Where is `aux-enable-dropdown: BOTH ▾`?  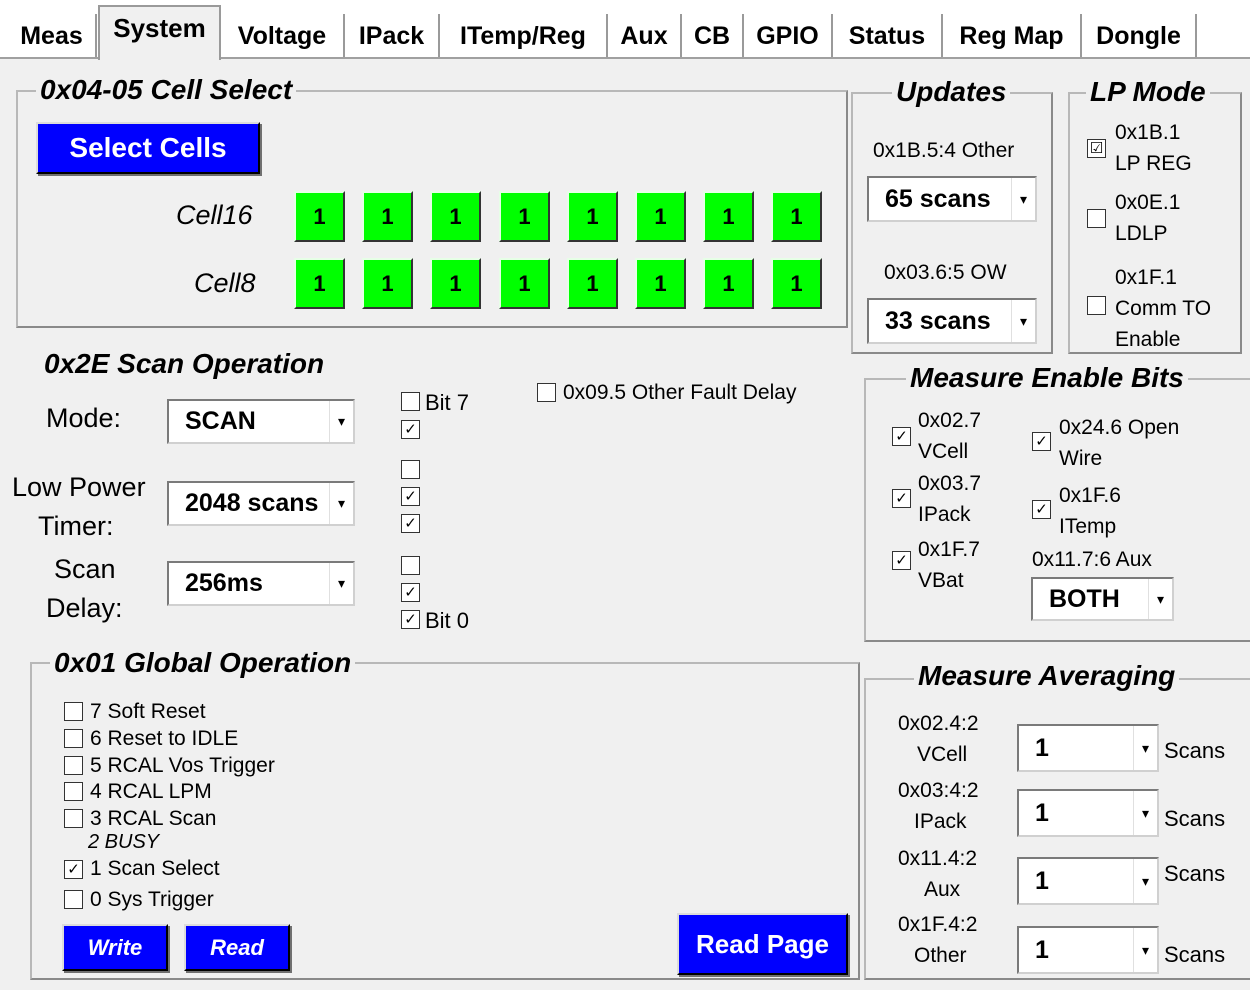
aux-enable-dropdown: BOTH ▾ is located at coordinates (1102, 599).